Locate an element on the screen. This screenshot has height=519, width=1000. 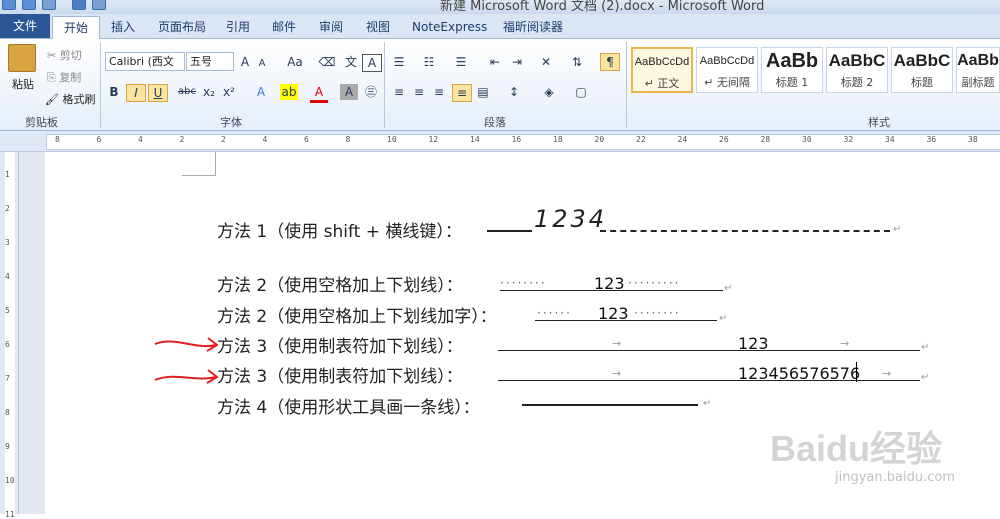
increase-indent-icon: ⇥ is located at coordinates (517, 62).